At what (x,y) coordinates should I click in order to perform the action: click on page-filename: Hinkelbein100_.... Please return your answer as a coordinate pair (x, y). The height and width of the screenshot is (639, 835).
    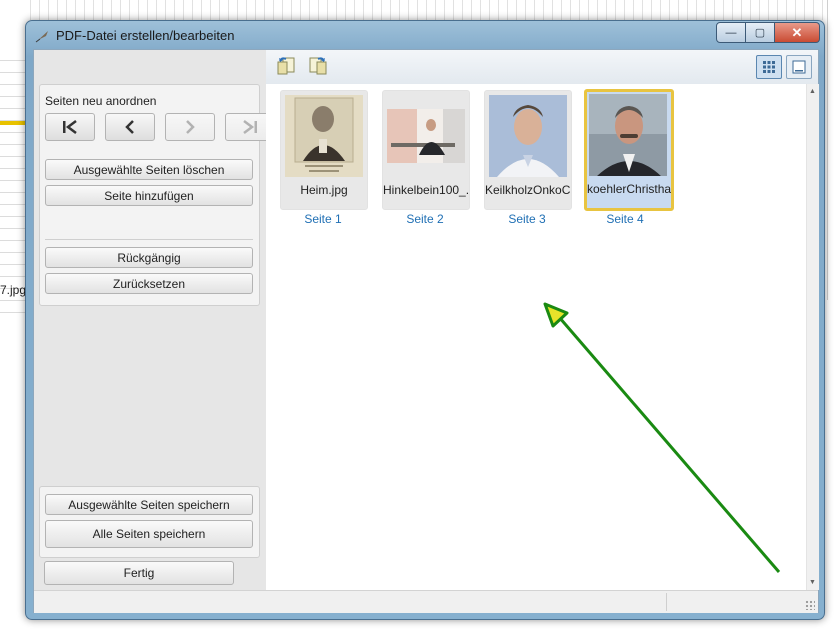
    Looking at the image, I should click on (426, 190).